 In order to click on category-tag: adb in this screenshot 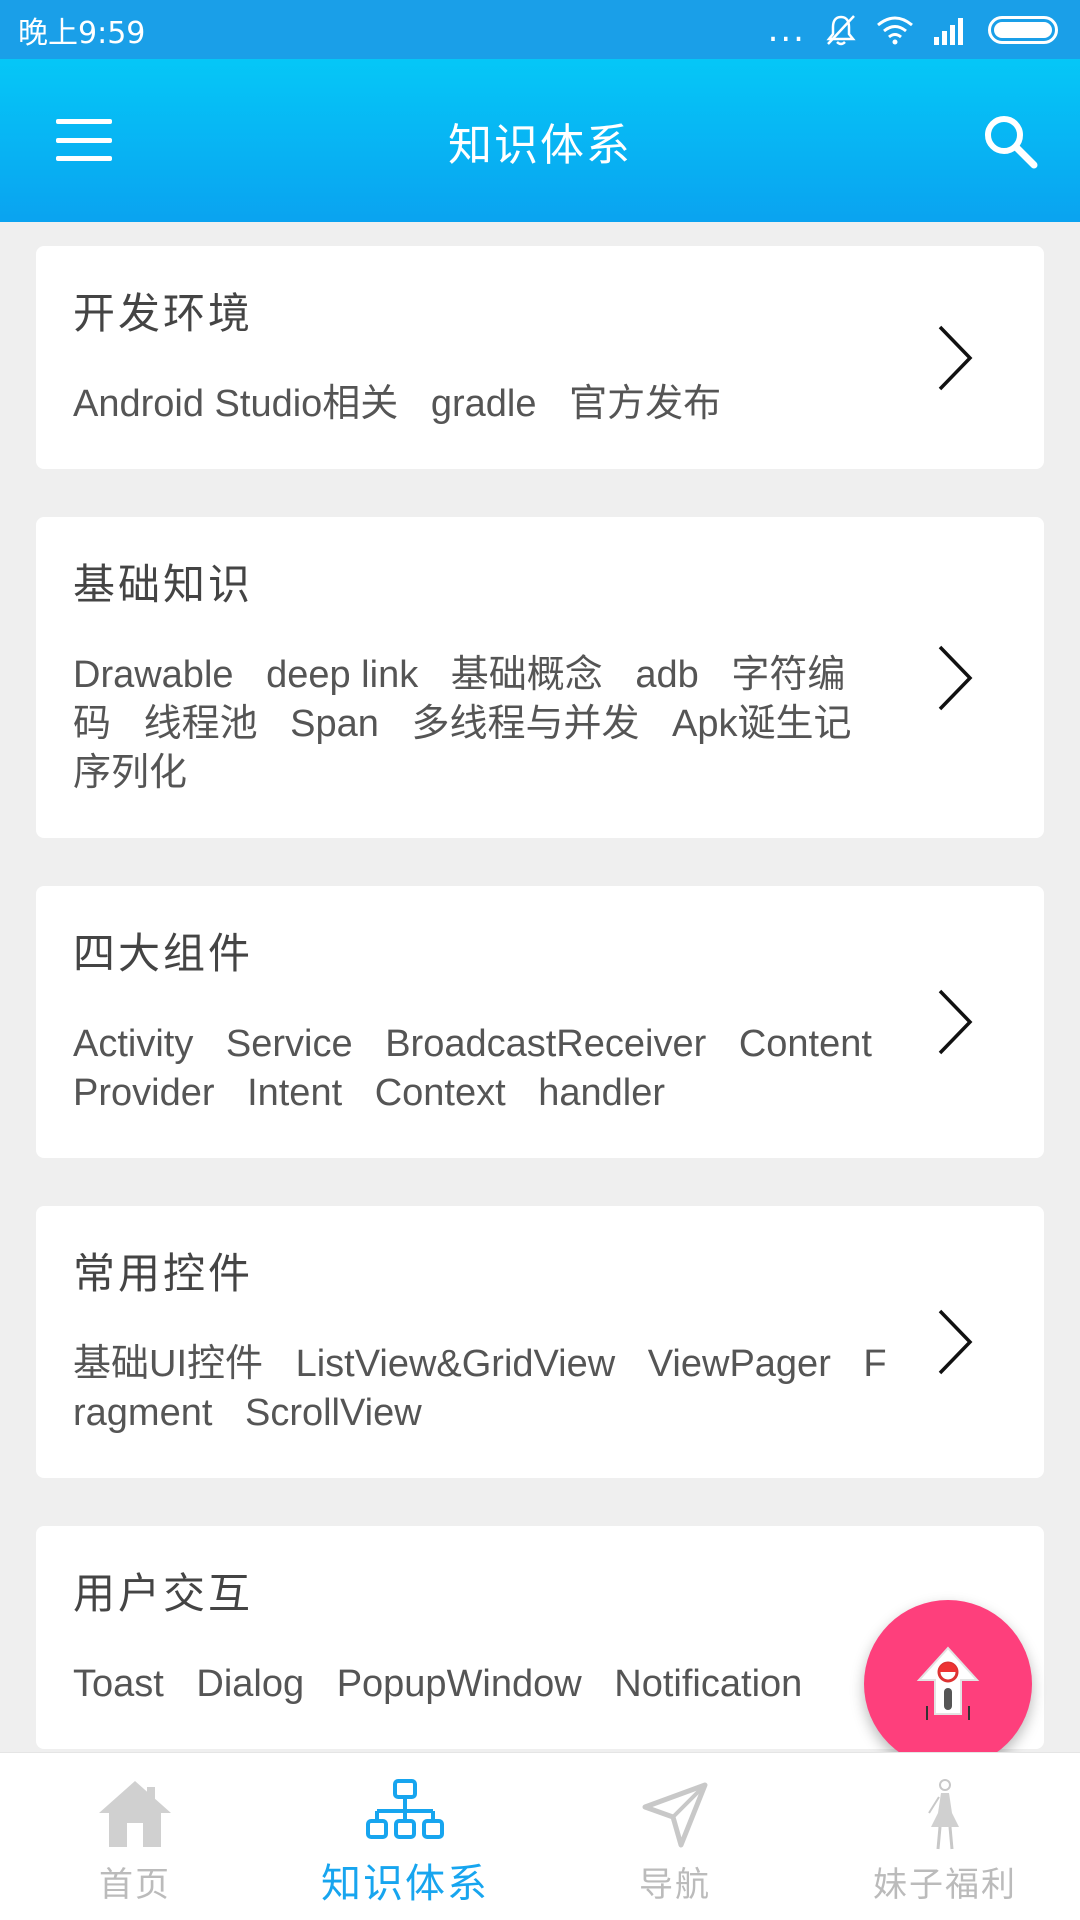, I will do `click(667, 675)`.